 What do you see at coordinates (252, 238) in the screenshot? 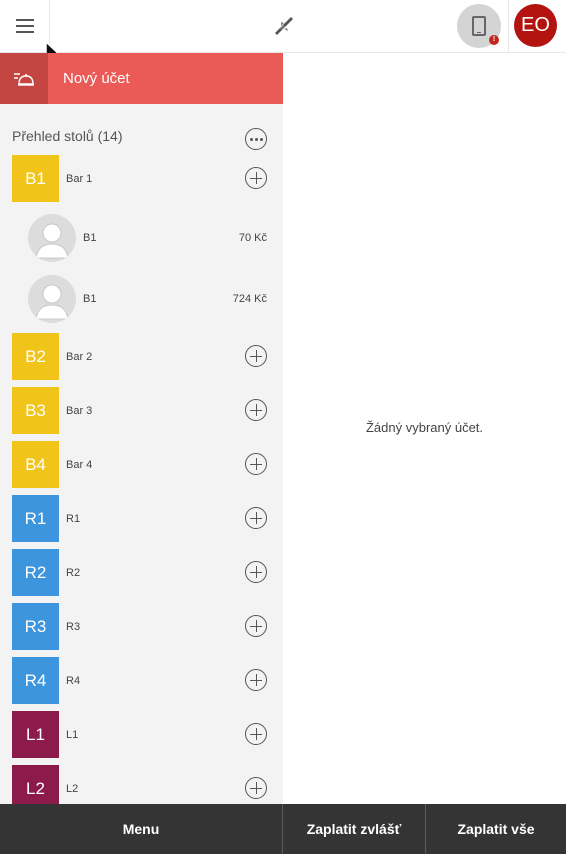
I see `account-amount: 70 Kč` at bounding box center [252, 238].